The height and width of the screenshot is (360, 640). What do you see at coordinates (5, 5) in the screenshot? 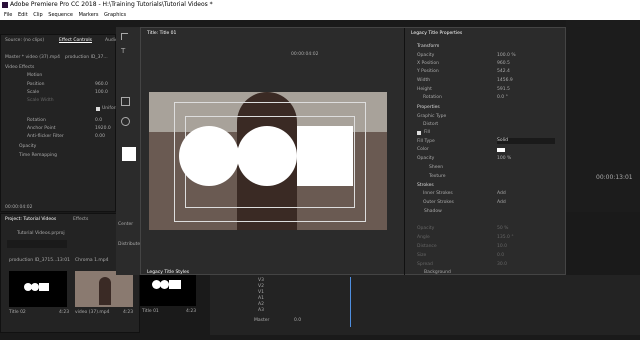
I see `app-icon` at bounding box center [5, 5].